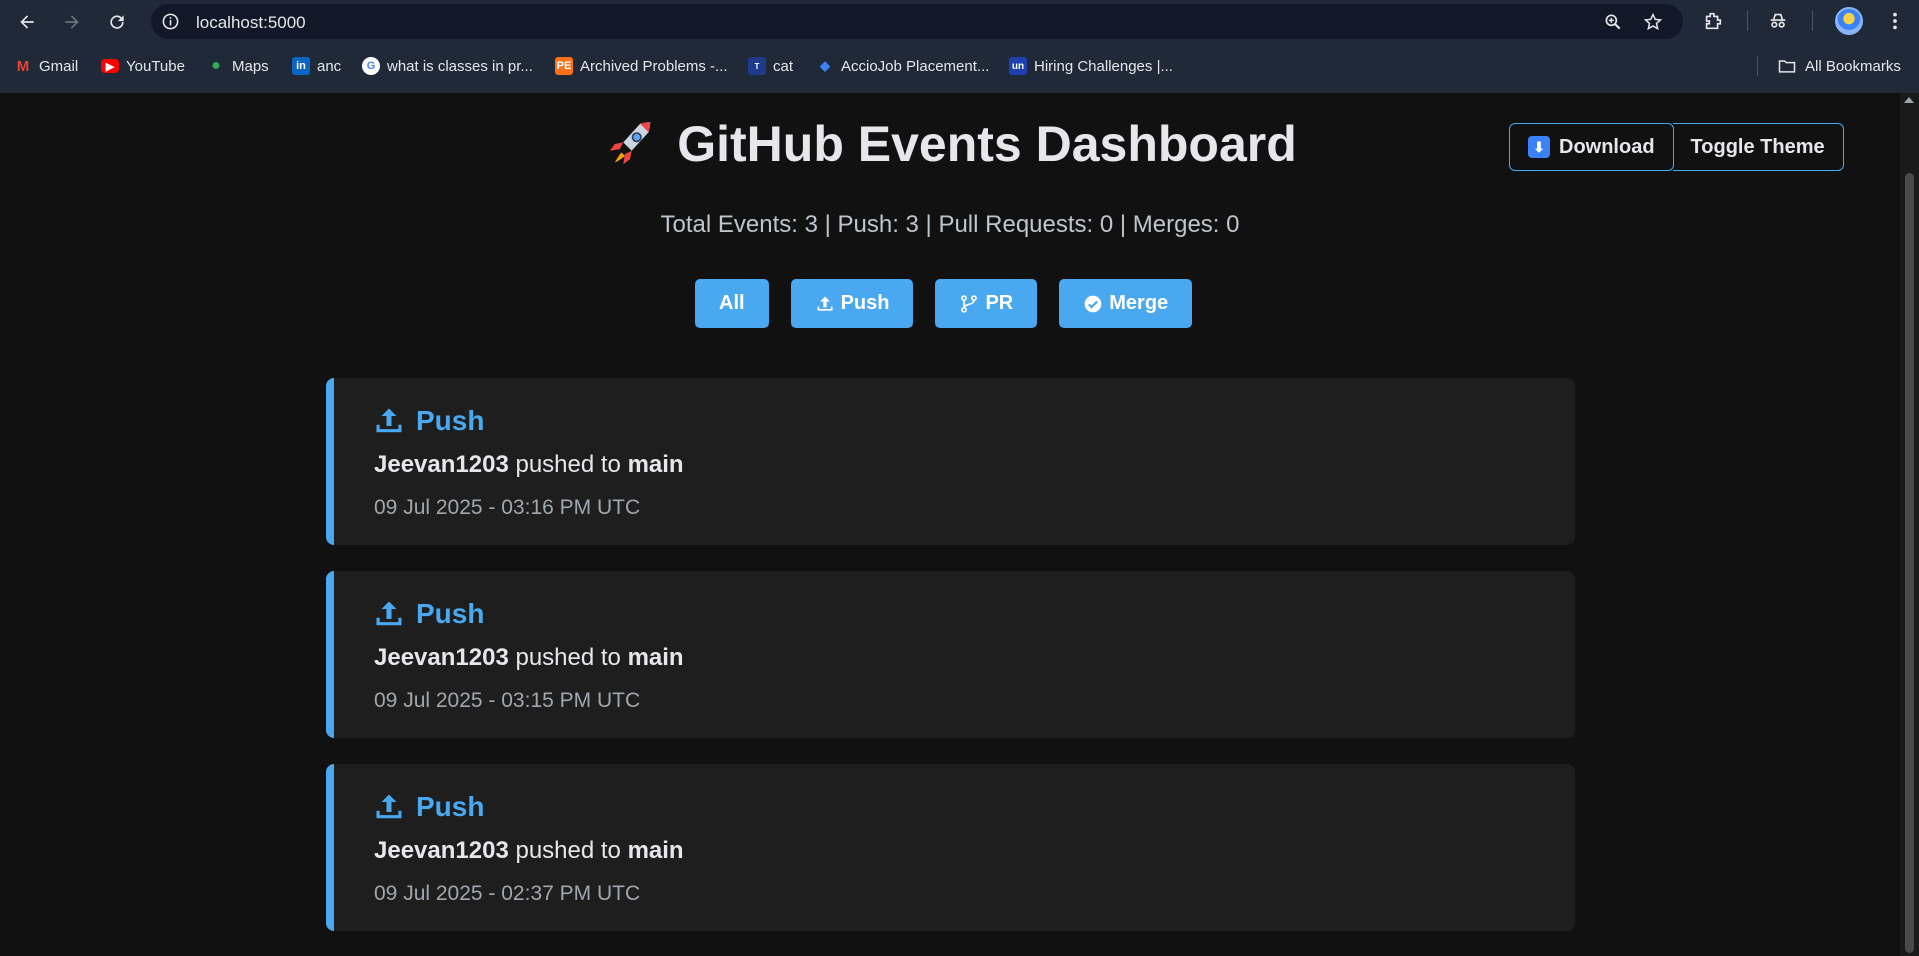 Image resolution: width=1919 pixels, height=956 pixels. Describe the element at coordinates (371, 66) in the screenshot. I see `google-icon: G` at that location.